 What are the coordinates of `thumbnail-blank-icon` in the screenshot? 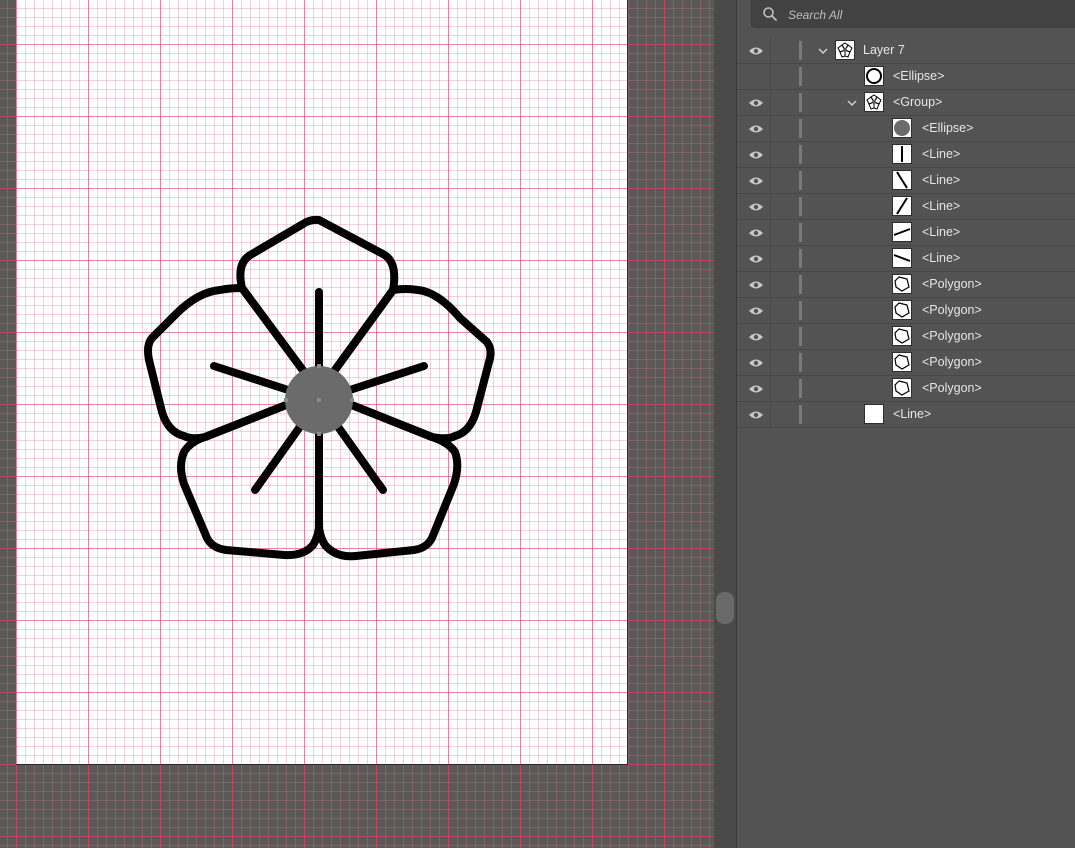 It's located at (874, 414).